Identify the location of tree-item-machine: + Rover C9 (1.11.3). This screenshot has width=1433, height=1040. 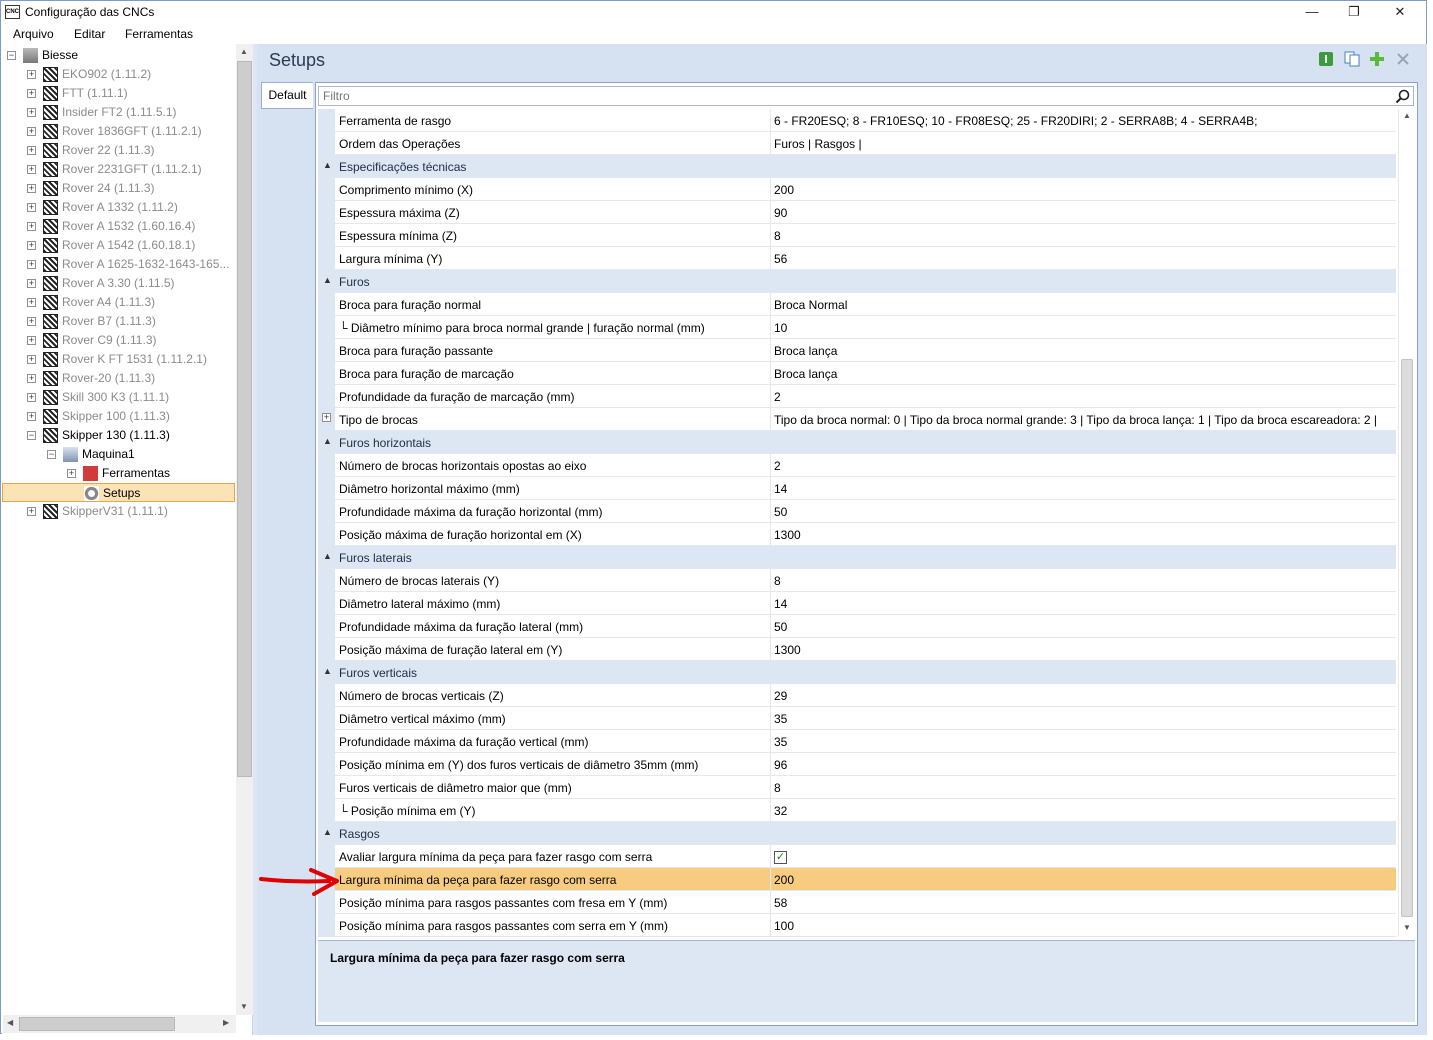
(118, 340).